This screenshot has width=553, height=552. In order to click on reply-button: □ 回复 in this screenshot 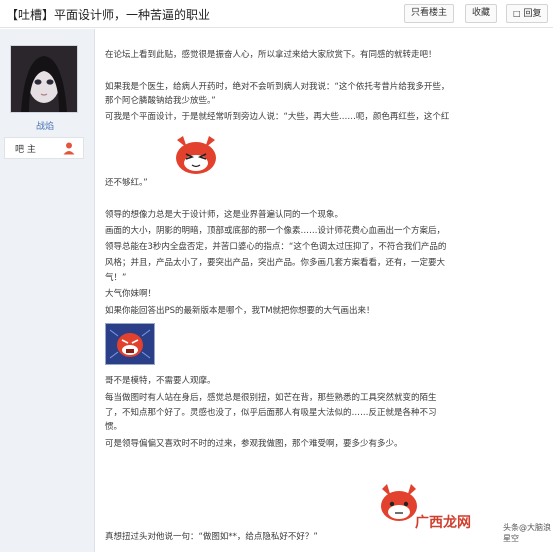, I will do `click(527, 13)`.